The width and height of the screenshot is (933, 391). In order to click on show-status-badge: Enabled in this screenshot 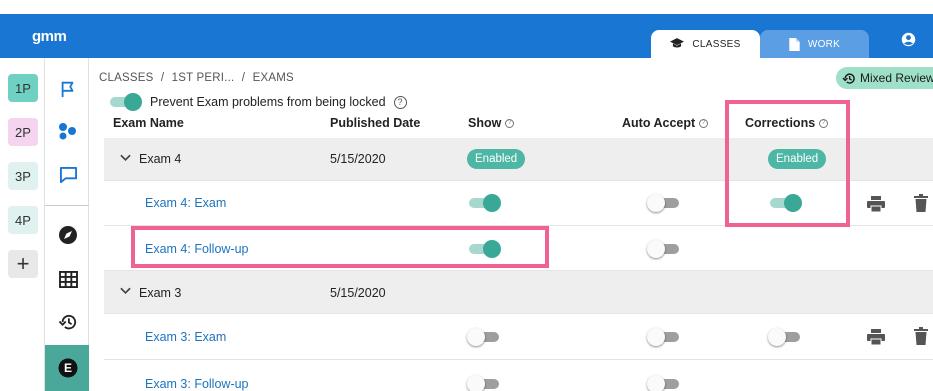, I will do `click(496, 159)`.